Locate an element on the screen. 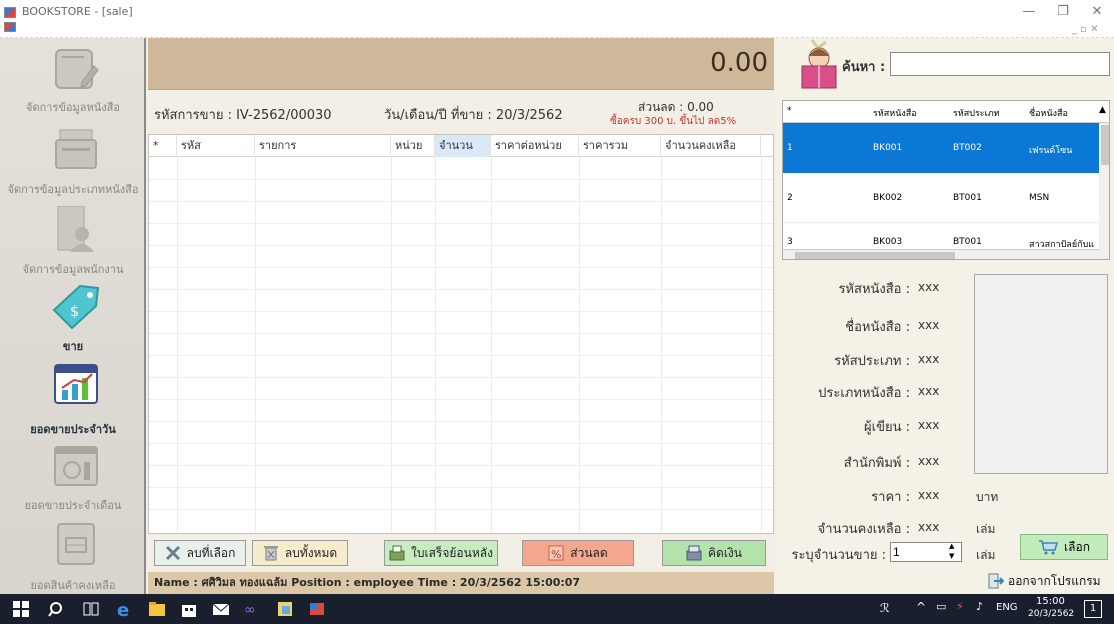 Image resolution: width=1114 pixels, height=624 pixels. book-col-type: รหัสประเภท is located at coordinates (976, 113).